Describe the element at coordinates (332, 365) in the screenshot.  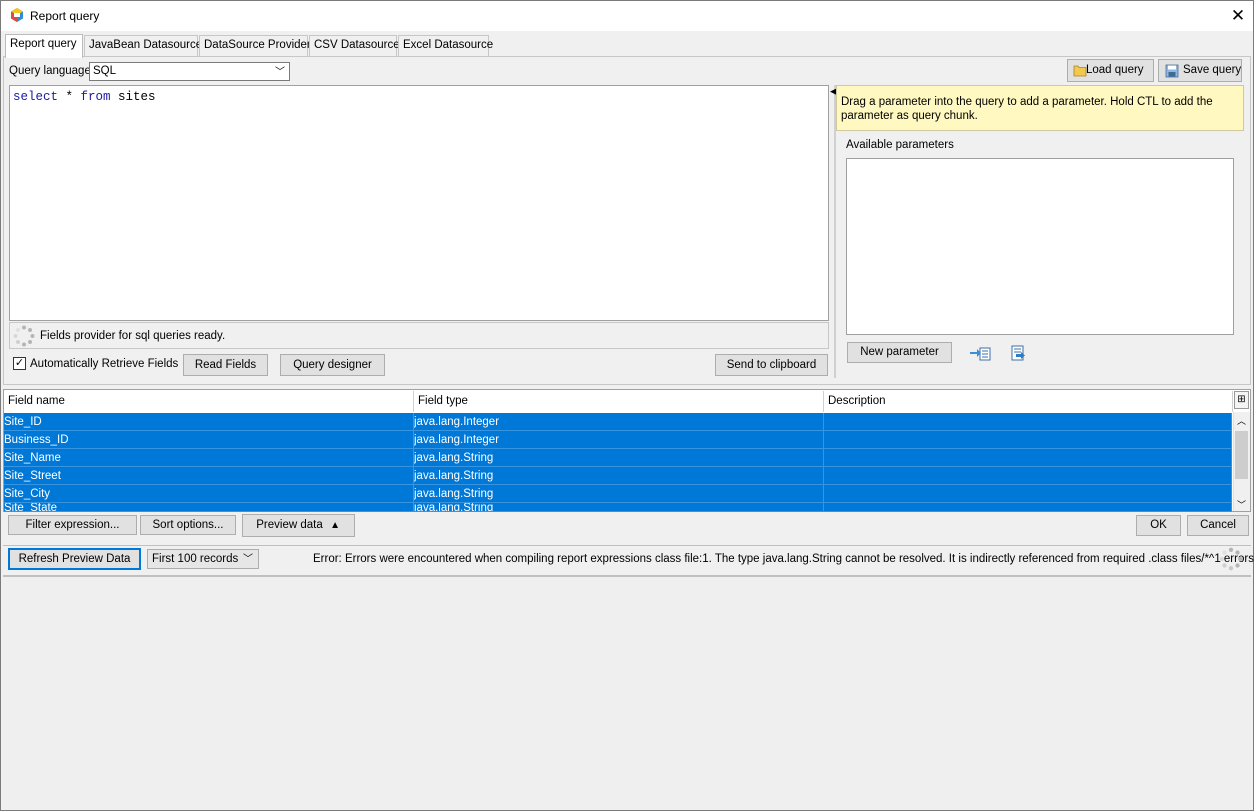
I see `query-designer-button: Query designer` at that location.